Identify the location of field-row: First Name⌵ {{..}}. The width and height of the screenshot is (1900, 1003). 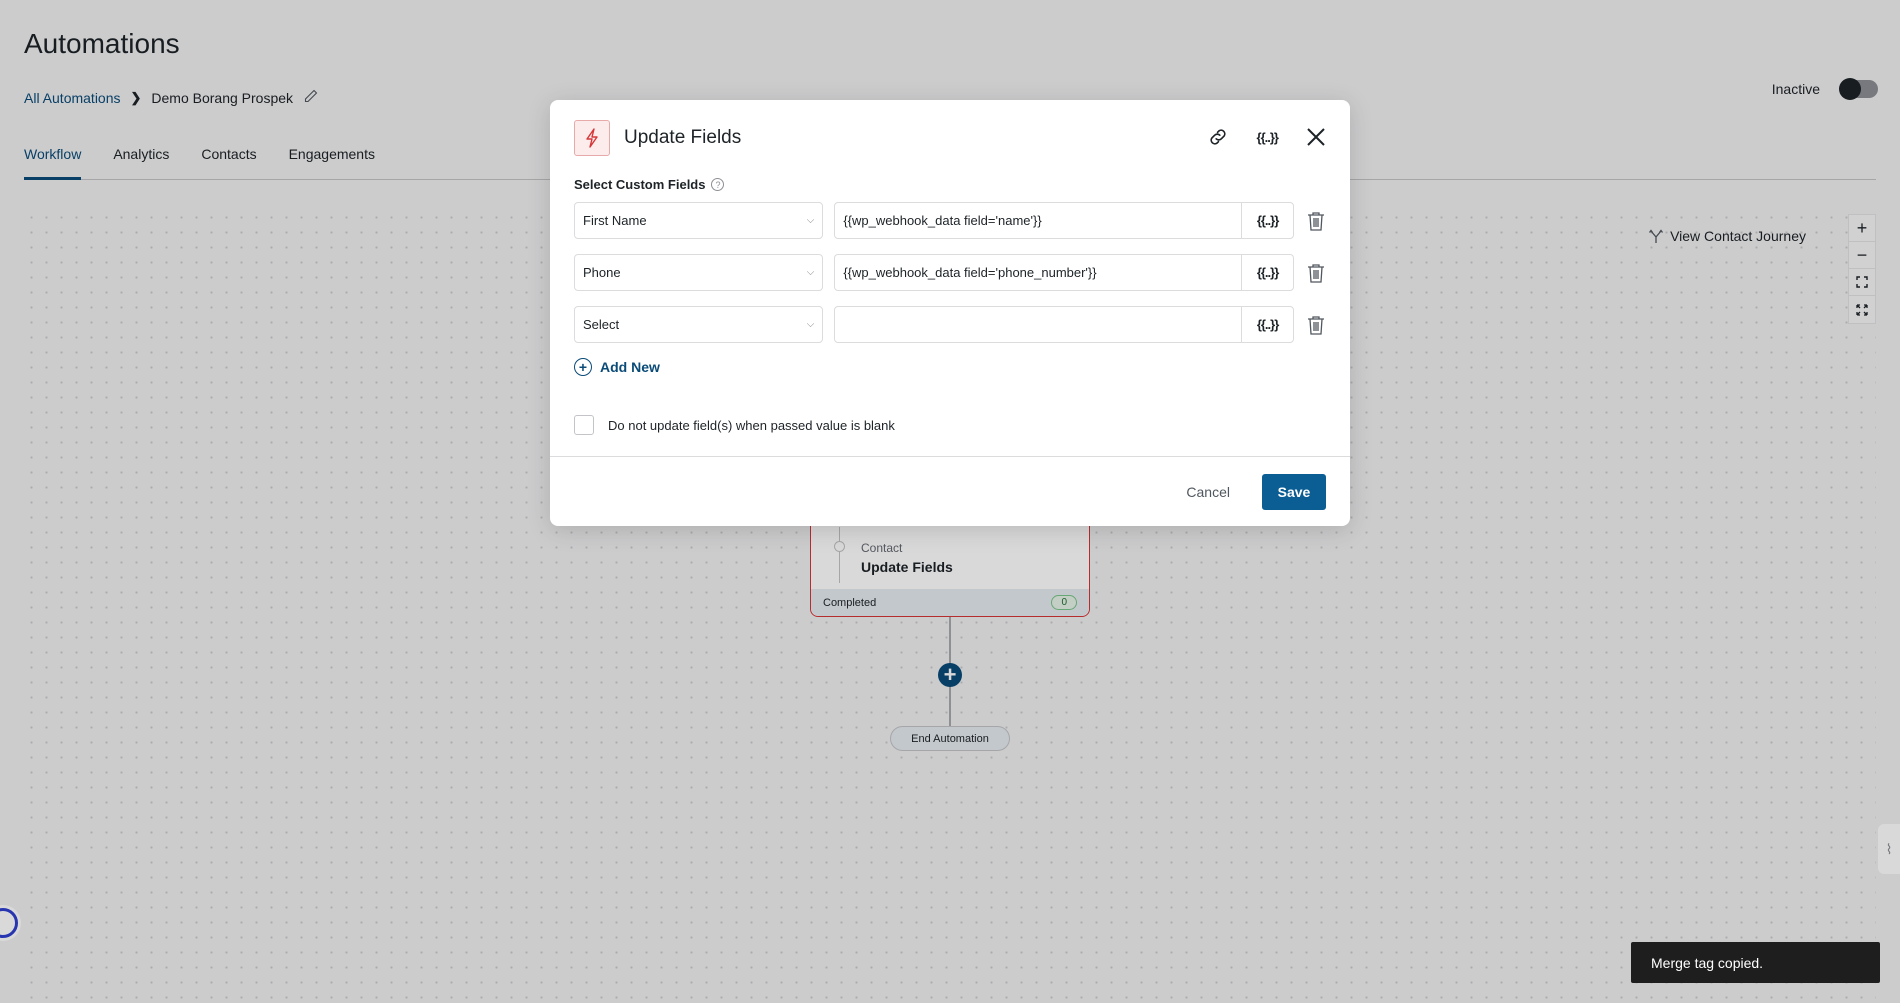
(950, 220).